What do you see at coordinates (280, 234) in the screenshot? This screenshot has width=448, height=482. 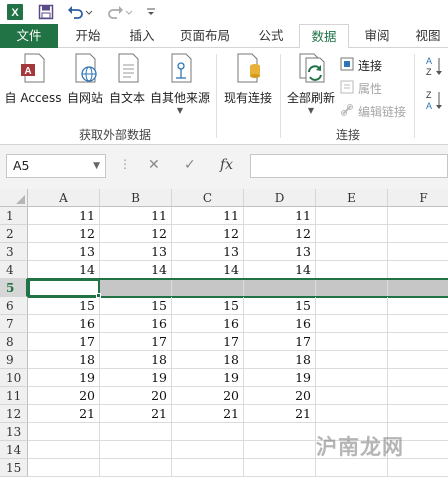 I see `cell-d2: 12` at bounding box center [280, 234].